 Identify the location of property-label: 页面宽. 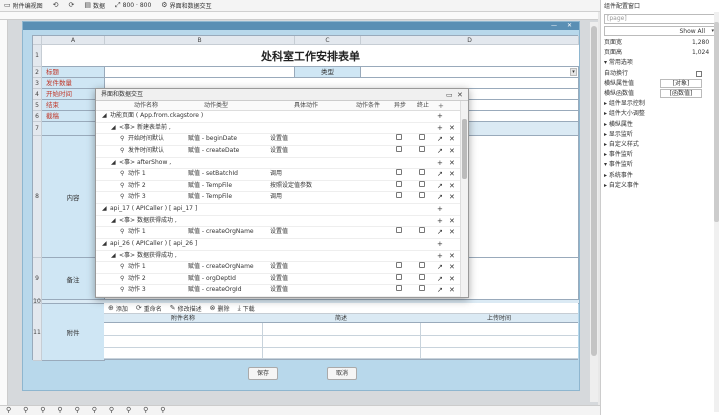
(613, 43).